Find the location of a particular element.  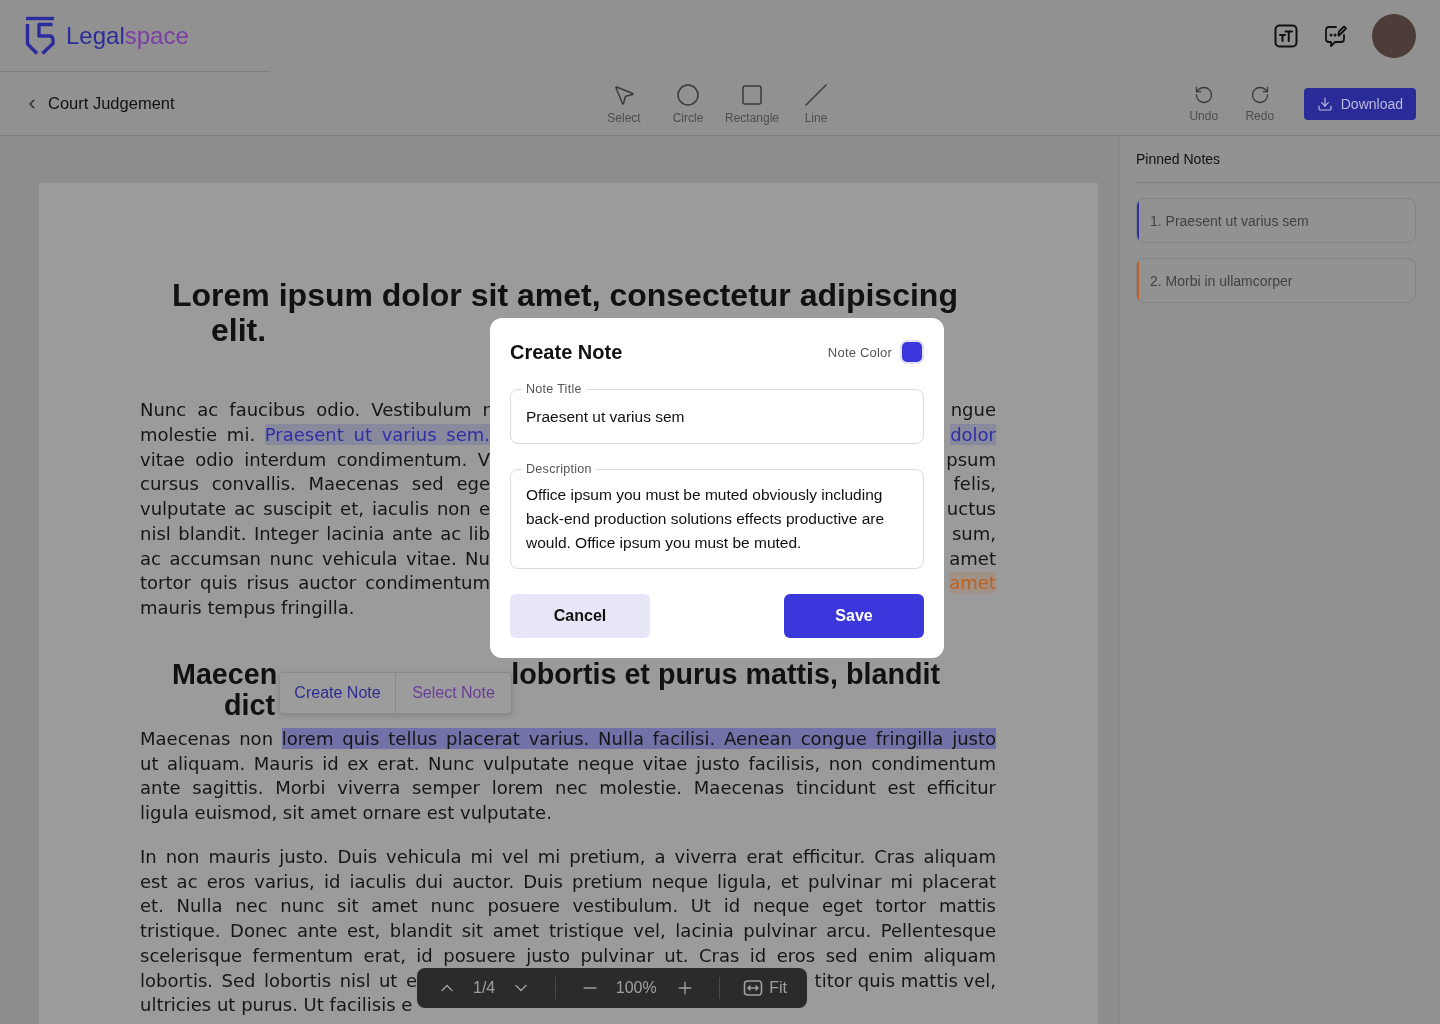

create-note-button: Create Note is located at coordinates (337, 693).